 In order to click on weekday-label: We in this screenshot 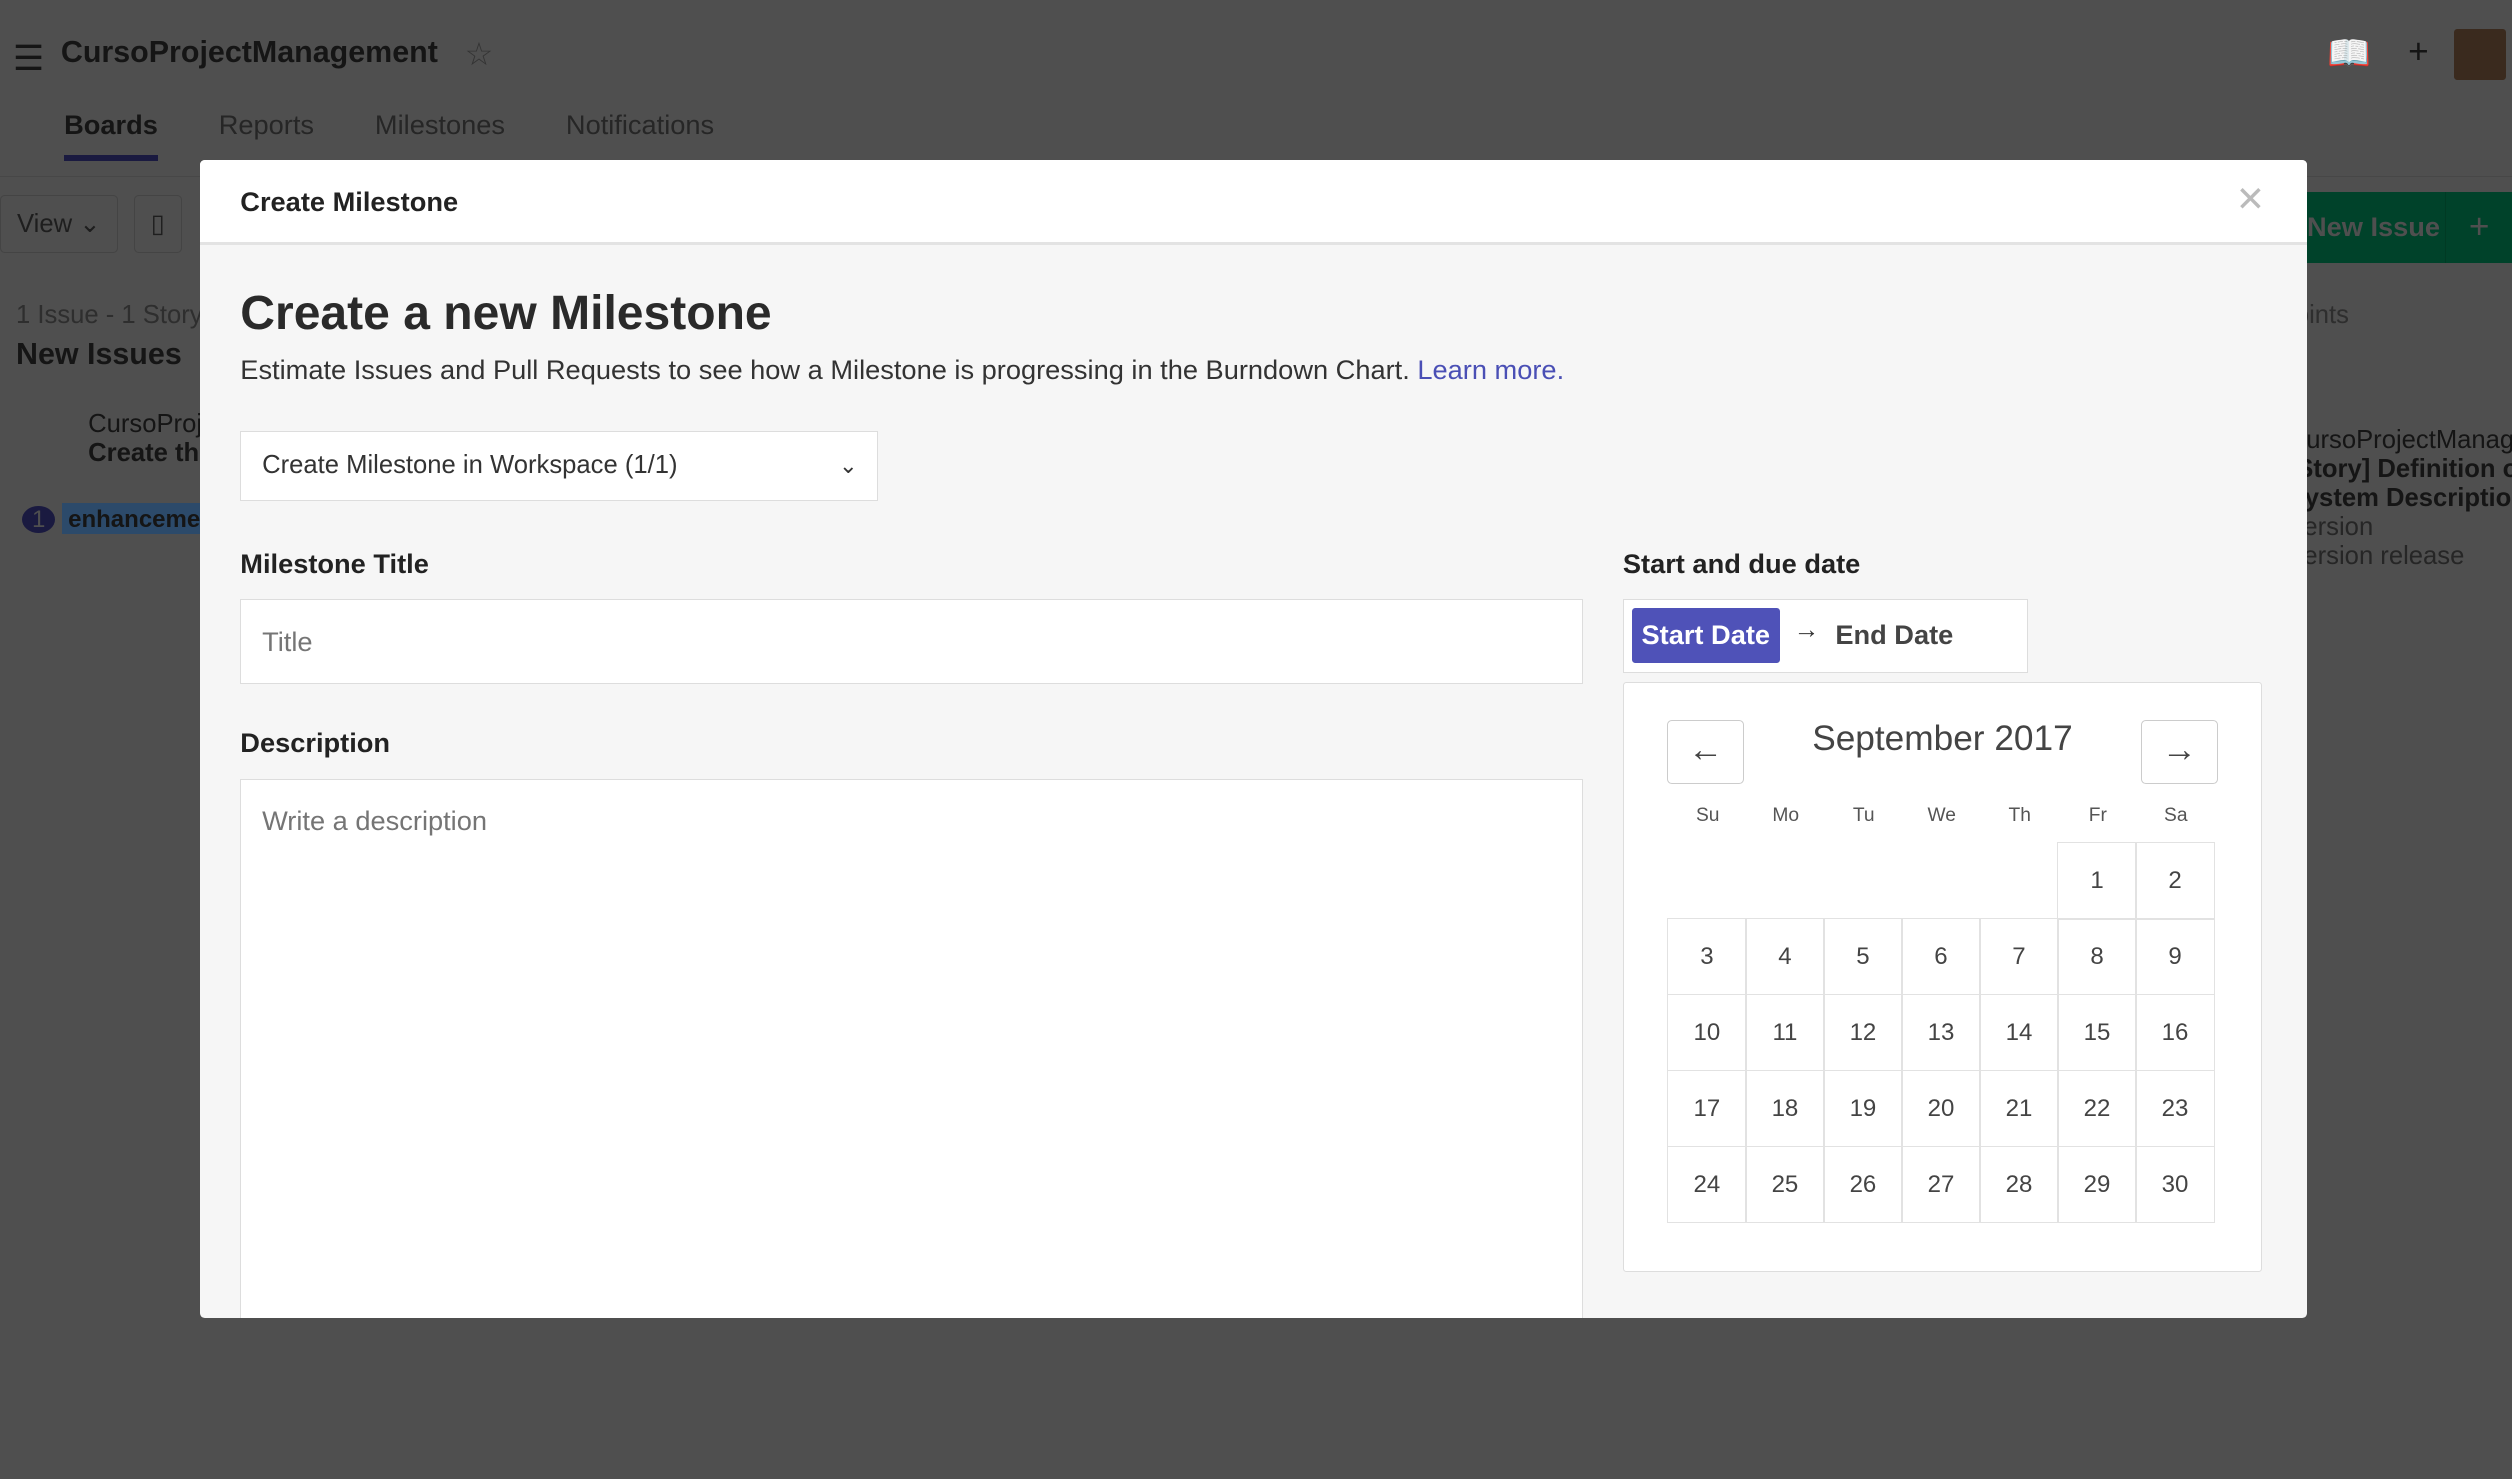, I will do `click(1941, 816)`.